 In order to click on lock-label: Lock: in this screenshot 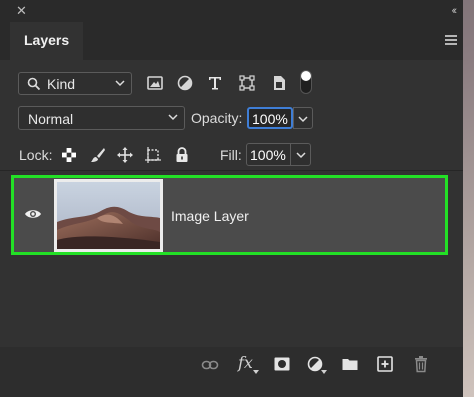, I will do `click(36, 155)`.